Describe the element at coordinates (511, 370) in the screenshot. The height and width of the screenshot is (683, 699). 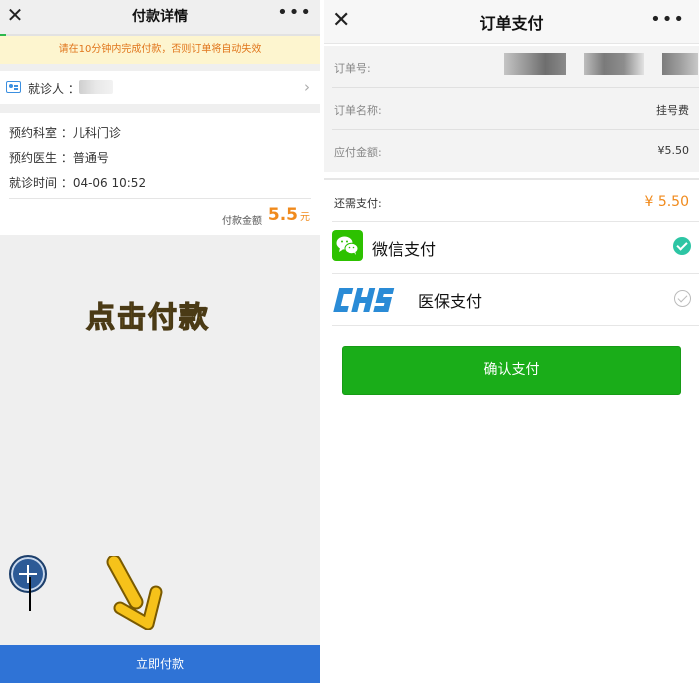
I see `confirm-pay-button: 确认支付` at that location.